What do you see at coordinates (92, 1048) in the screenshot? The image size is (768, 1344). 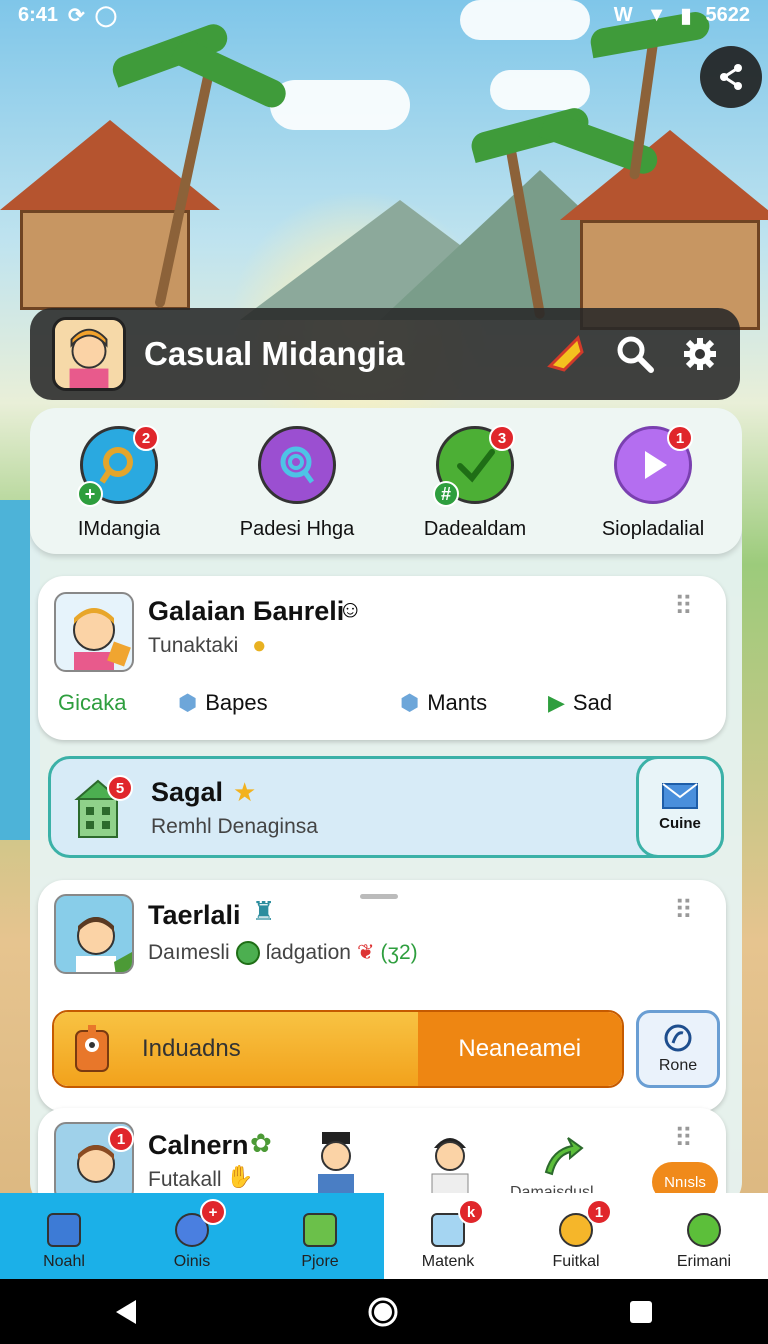 I see `robot-icon` at bounding box center [92, 1048].